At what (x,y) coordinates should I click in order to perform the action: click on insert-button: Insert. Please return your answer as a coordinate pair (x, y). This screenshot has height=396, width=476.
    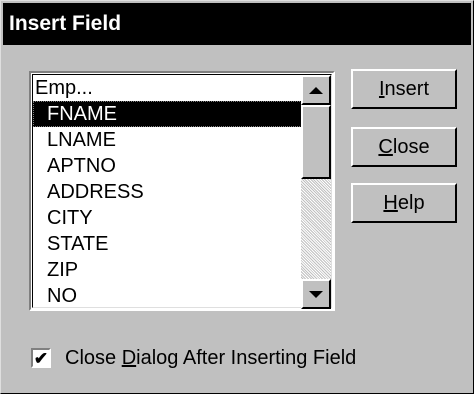
    Looking at the image, I should click on (404, 89).